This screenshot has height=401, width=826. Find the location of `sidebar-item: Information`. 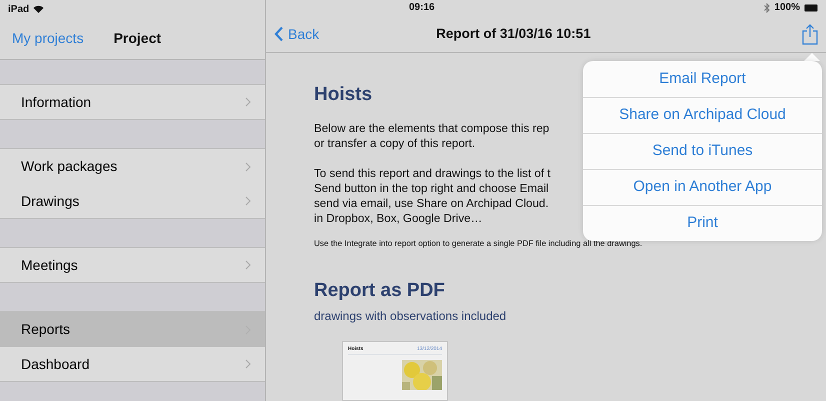

sidebar-item: Information is located at coordinates (132, 102).